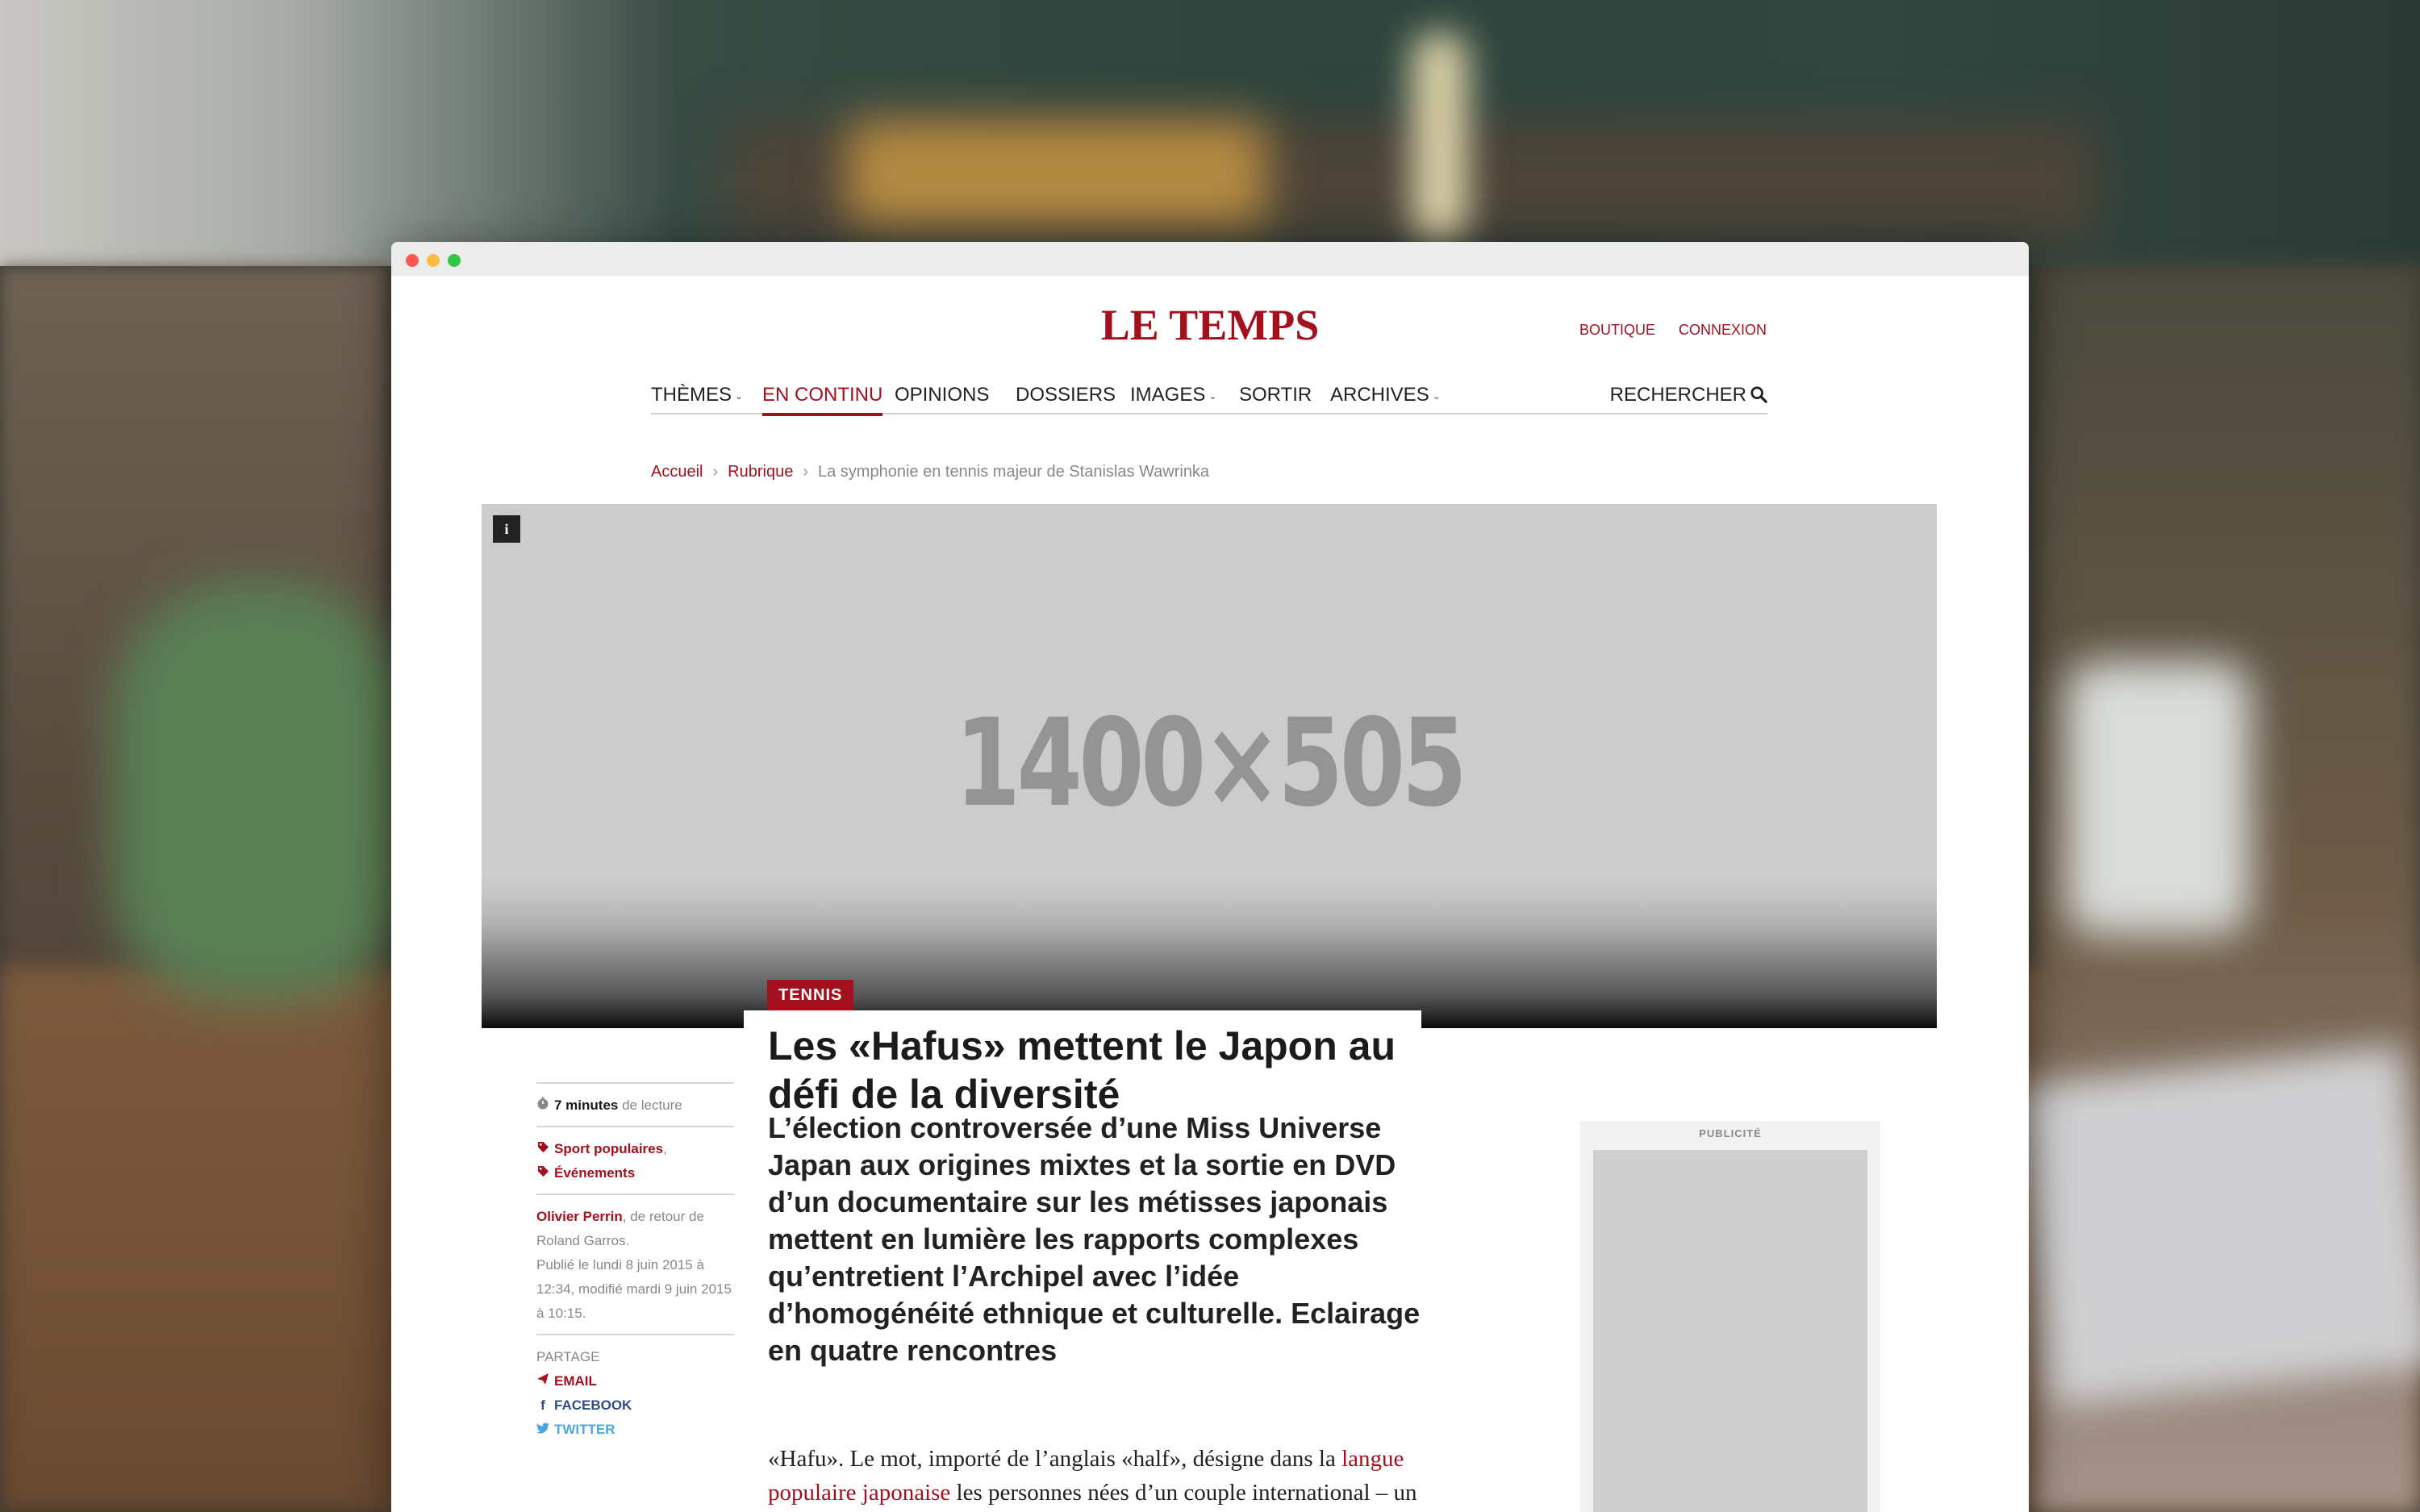 The height and width of the screenshot is (1512, 2420). I want to click on nav-item-label: THÈMES, so click(692, 395).